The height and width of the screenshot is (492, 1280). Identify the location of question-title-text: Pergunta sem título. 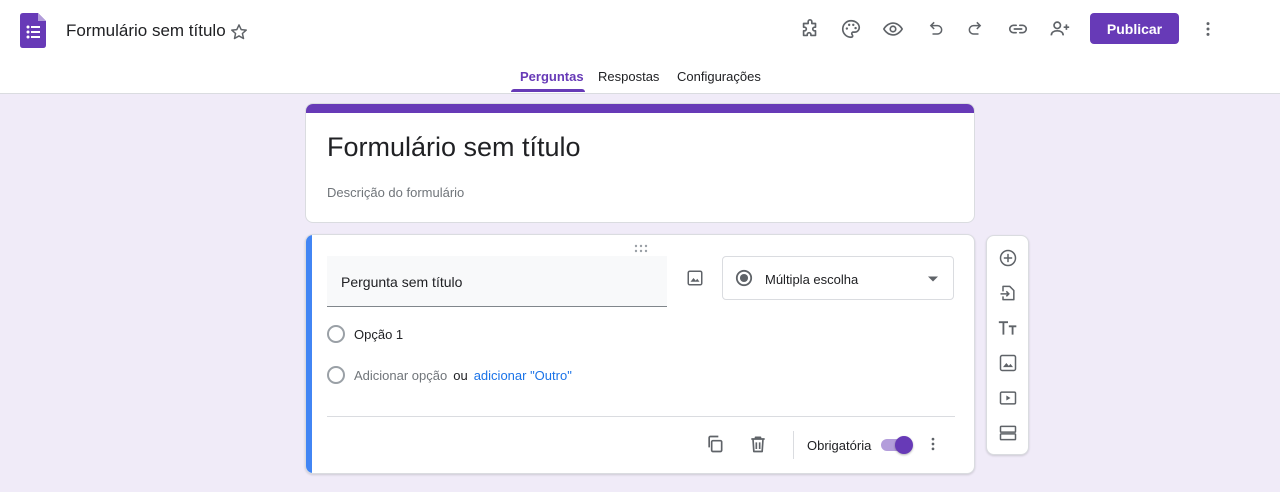
(402, 282).